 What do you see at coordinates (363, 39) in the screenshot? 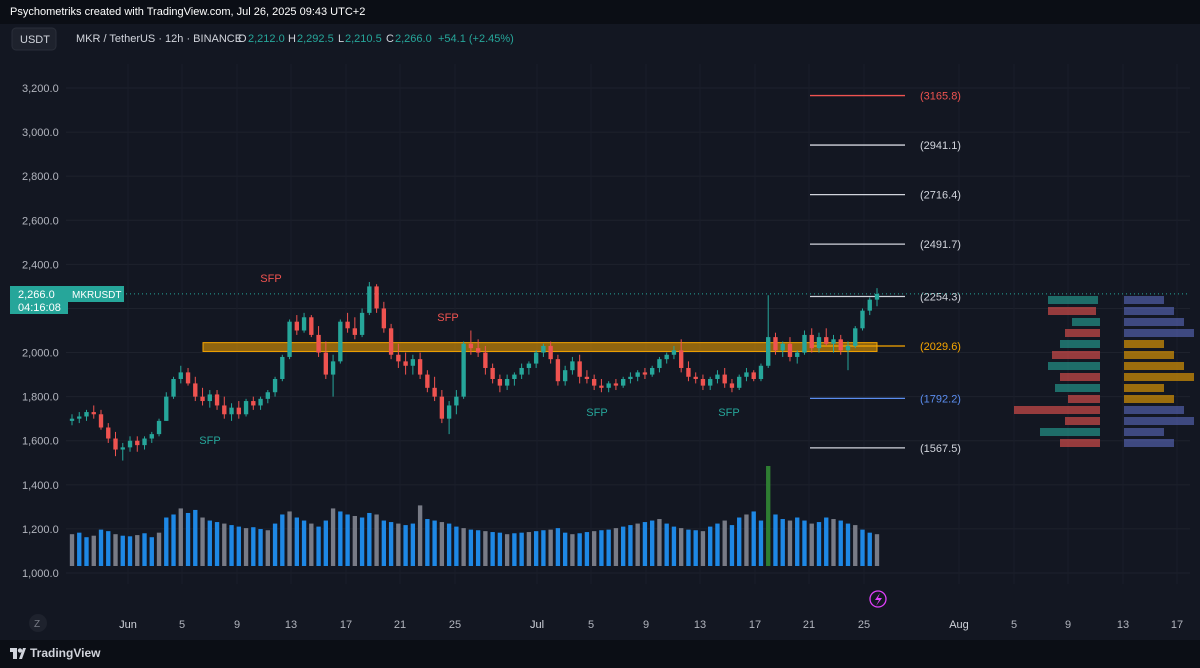
I see `low-value: 2,210.5` at bounding box center [363, 39].